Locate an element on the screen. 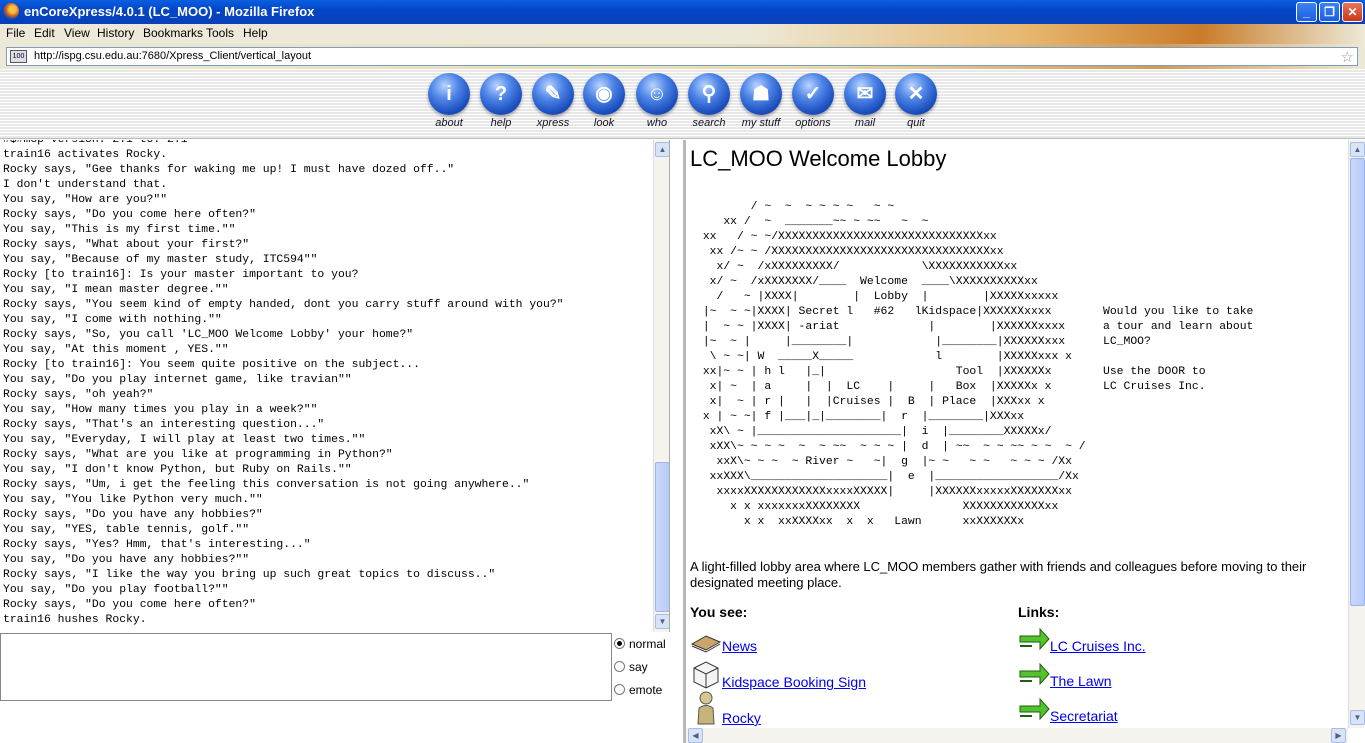 Image resolution: width=1365 pixels, height=743 pixels. bookmark-star-icon: ☆ is located at coordinates (1347, 57).